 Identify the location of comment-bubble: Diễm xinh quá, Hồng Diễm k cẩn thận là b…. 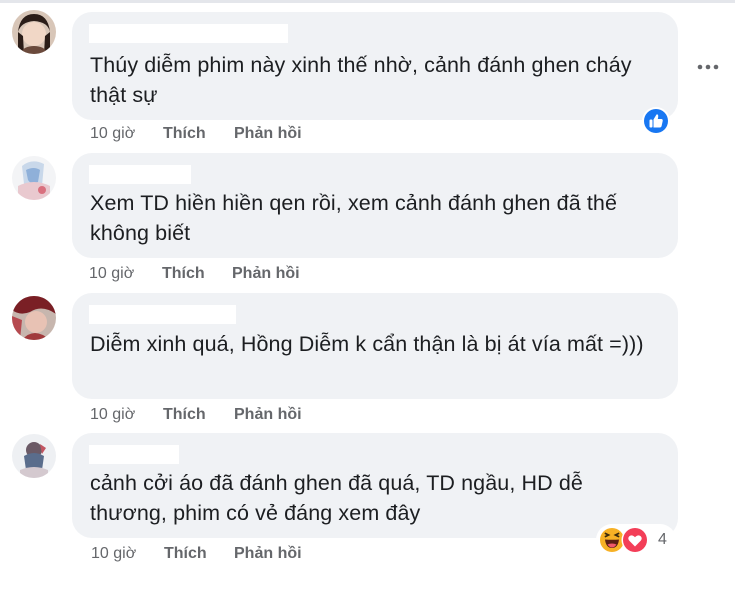
(375, 346).